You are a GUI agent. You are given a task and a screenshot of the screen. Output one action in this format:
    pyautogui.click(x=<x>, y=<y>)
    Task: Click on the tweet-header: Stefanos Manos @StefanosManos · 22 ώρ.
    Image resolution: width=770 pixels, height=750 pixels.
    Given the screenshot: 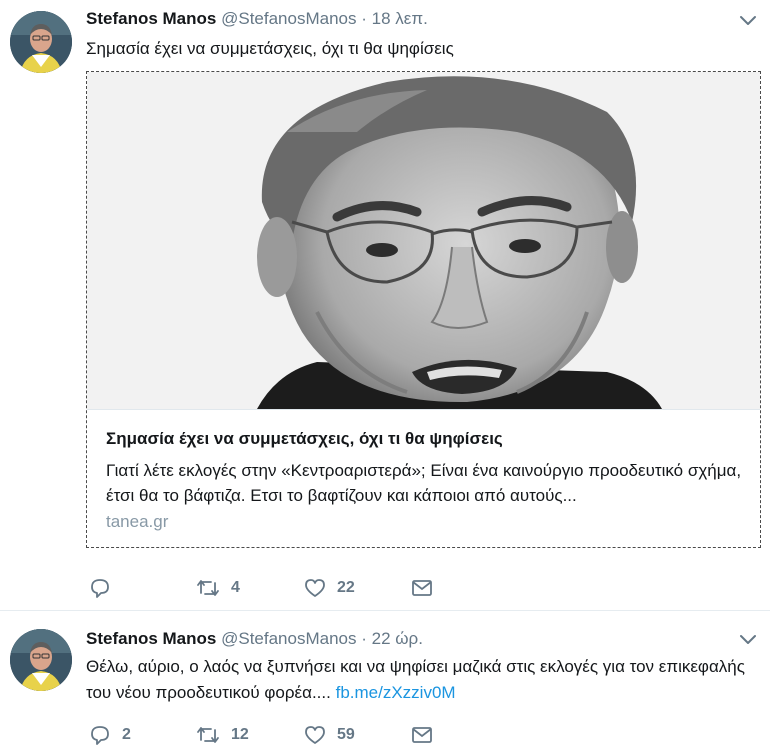 What is the action you would take?
    pyautogui.click(x=254, y=639)
    